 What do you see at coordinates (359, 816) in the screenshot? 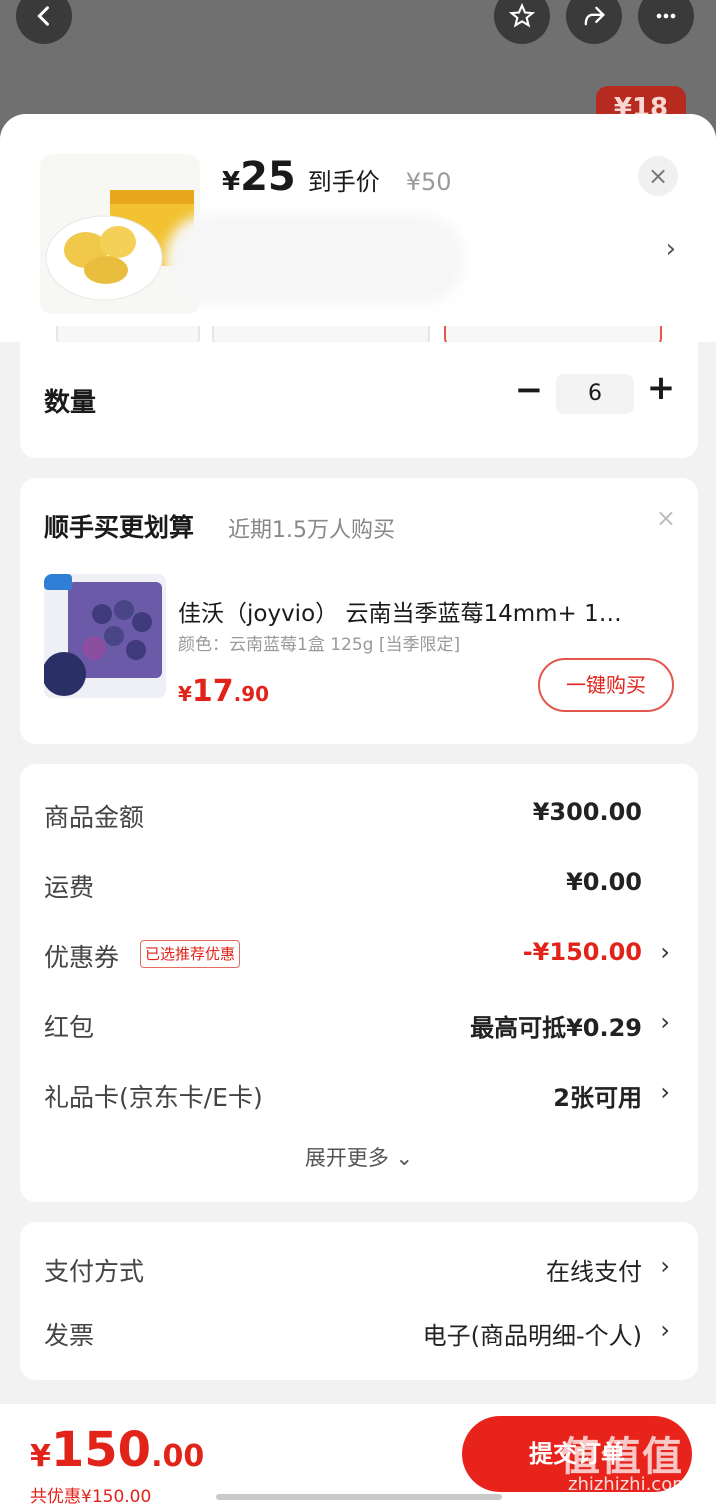
I see `summary-row-goods-amount: 商品金额 ¥300.00` at bounding box center [359, 816].